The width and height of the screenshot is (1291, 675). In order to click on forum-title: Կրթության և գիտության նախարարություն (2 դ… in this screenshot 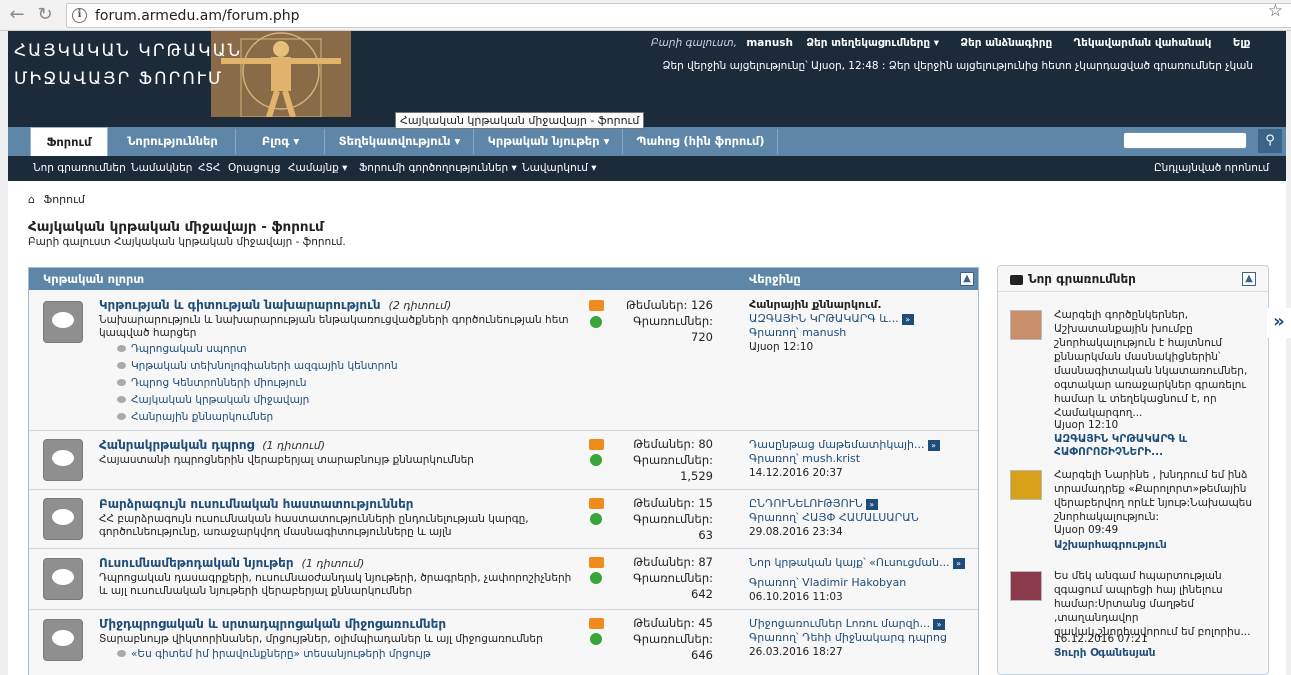, I will do `click(275, 305)`.